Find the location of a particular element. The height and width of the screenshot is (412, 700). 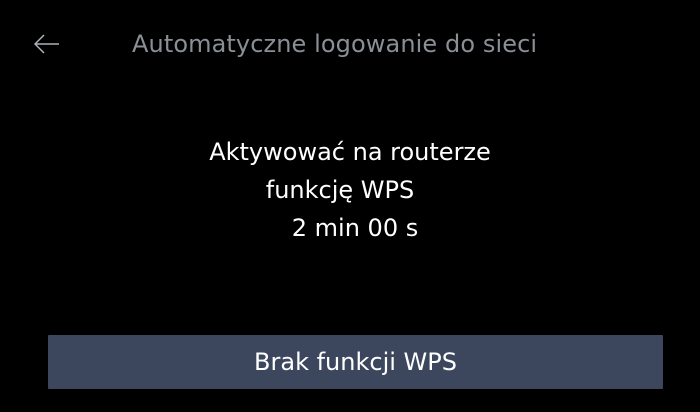

arrow-left-icon is located at coordinates (46, 44).